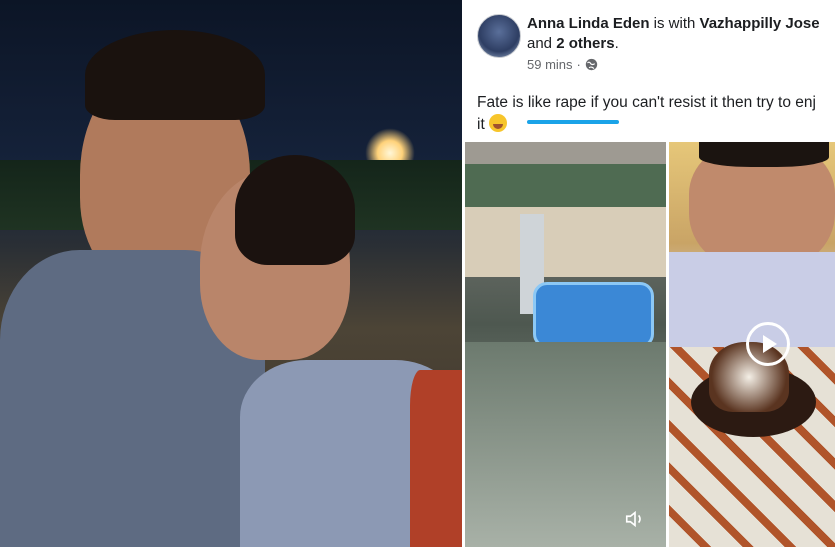 Image resolution: width=835 pixels, height=547 pixels. I want to click on video-frame-dessert, so click(752, 344).